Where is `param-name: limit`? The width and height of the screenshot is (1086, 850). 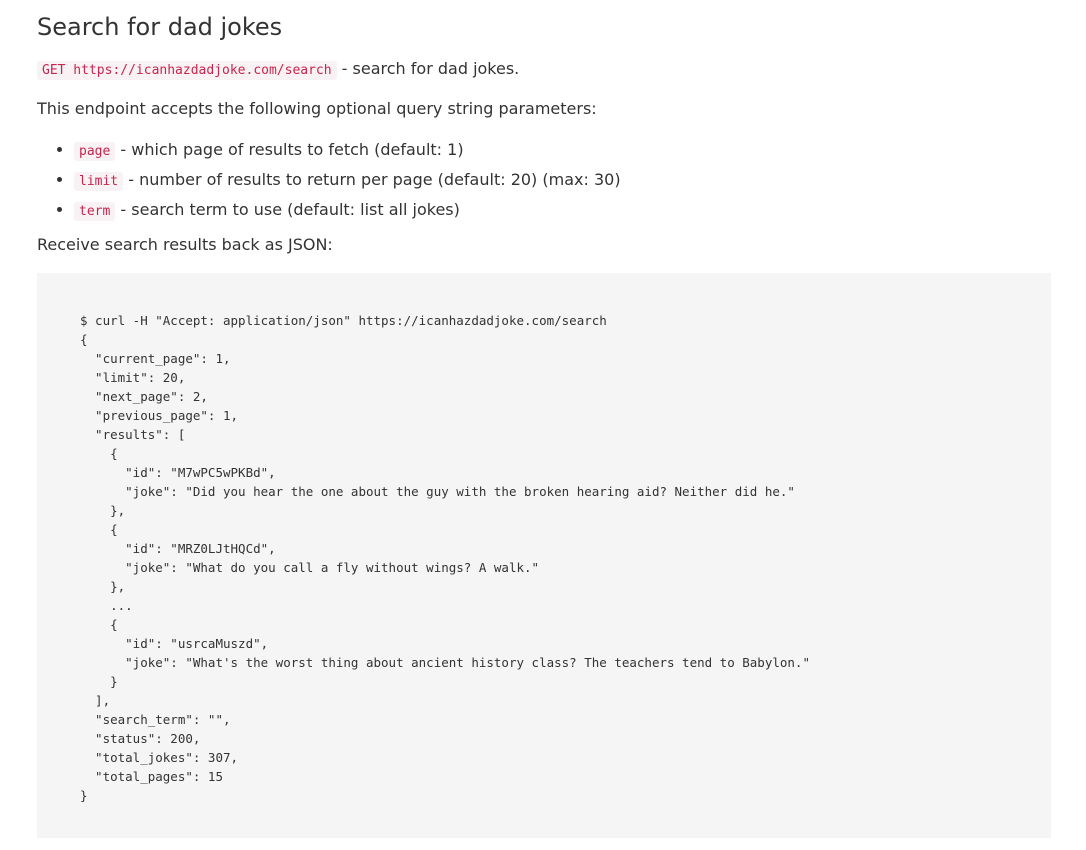
param-name: limit is located at coordinates (99, 181).